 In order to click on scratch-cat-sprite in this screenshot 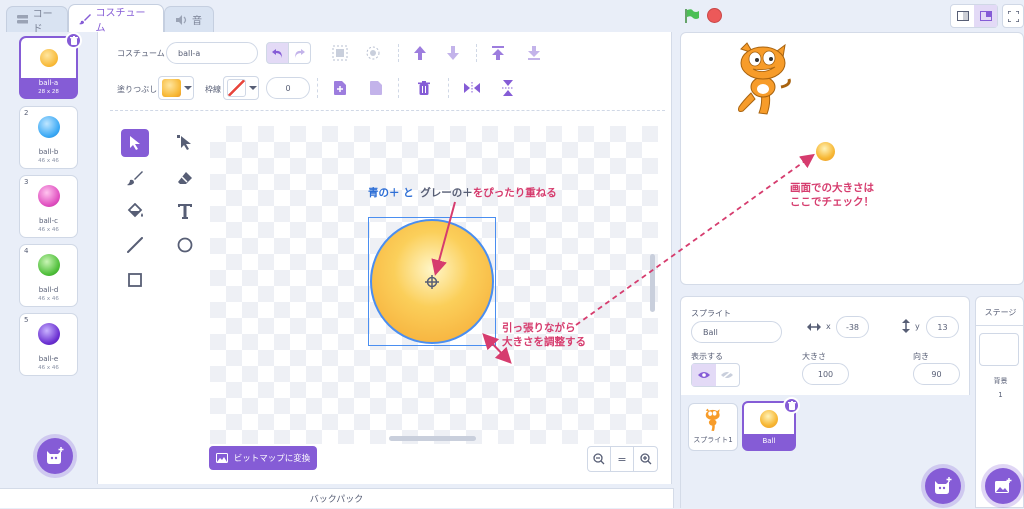, I will do `click(764, 79)`.